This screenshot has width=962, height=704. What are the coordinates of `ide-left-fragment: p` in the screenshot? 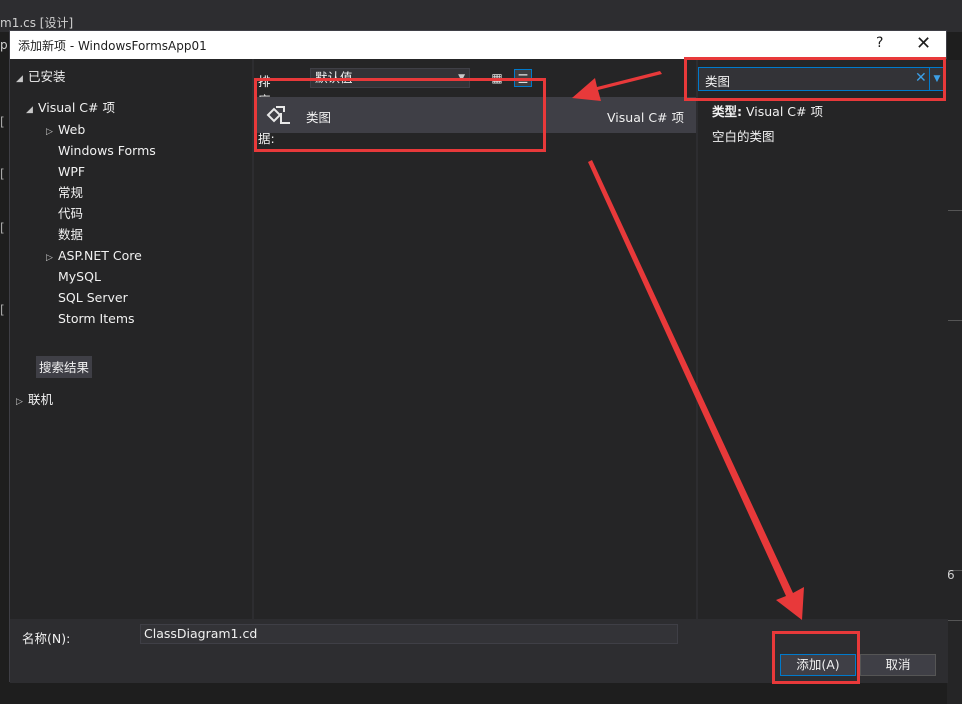 It's located at (4, 45).